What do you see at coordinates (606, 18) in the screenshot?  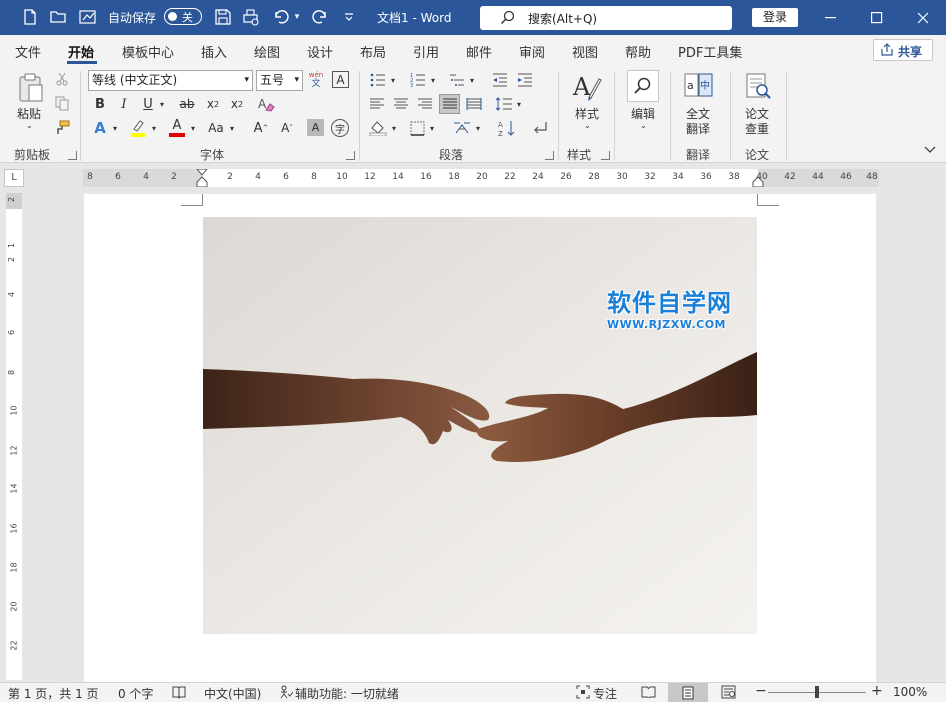 I see `search-box: 搜索(Alt+Q)` at bounding box center [606, 18].